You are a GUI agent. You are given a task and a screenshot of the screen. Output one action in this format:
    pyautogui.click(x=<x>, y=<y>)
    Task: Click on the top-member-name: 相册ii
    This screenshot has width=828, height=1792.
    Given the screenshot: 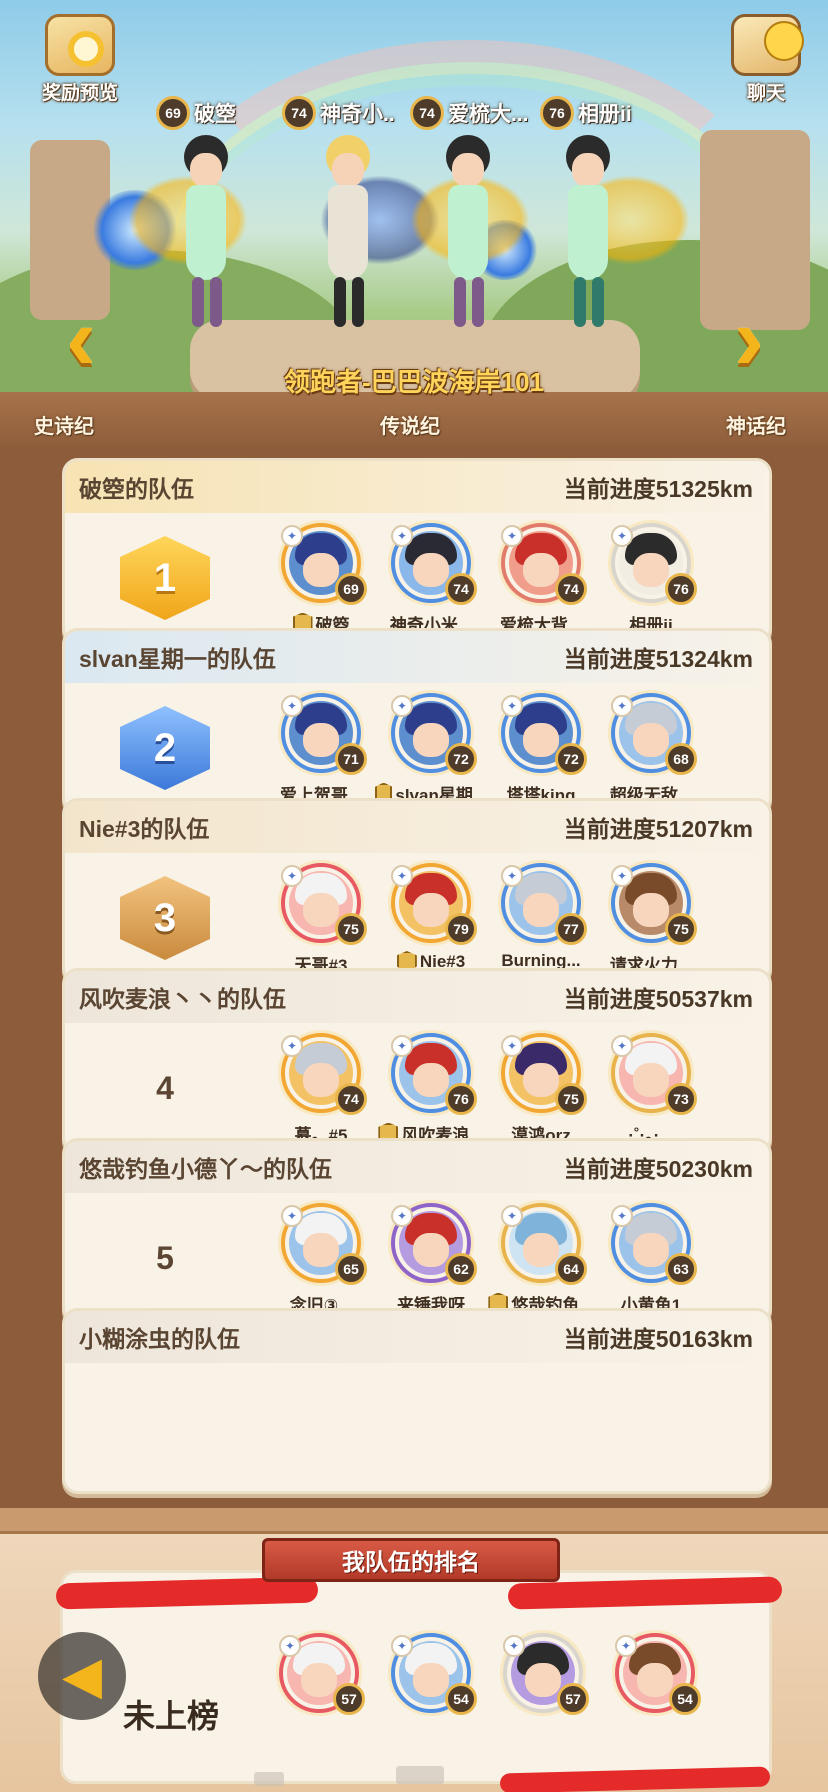 What is the action you would take?
    pyautogui.click(x=605, y=114)
    